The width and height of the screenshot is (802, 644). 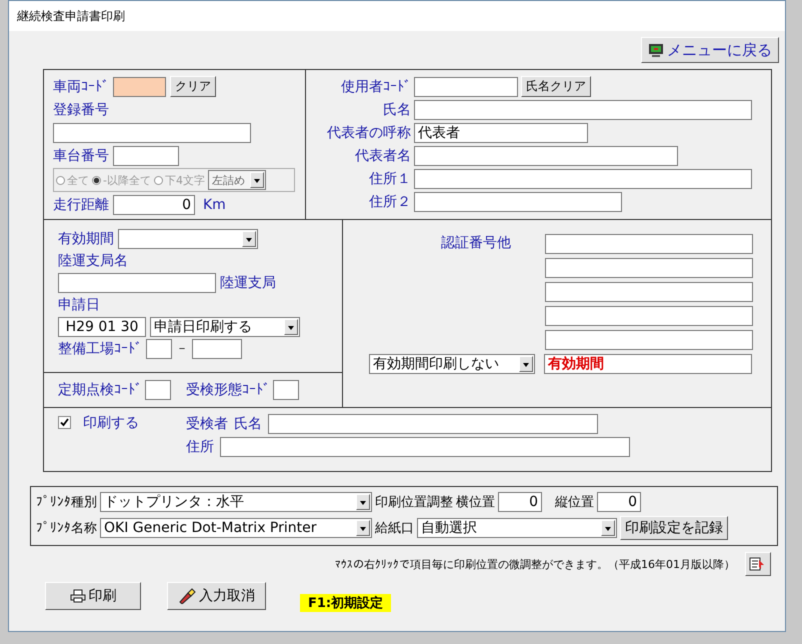 What do you see at coordinates (517, 528) in the screenshot?
I see `paper-tray-dropdown: 自動選択` at bounding box center [517, 528].